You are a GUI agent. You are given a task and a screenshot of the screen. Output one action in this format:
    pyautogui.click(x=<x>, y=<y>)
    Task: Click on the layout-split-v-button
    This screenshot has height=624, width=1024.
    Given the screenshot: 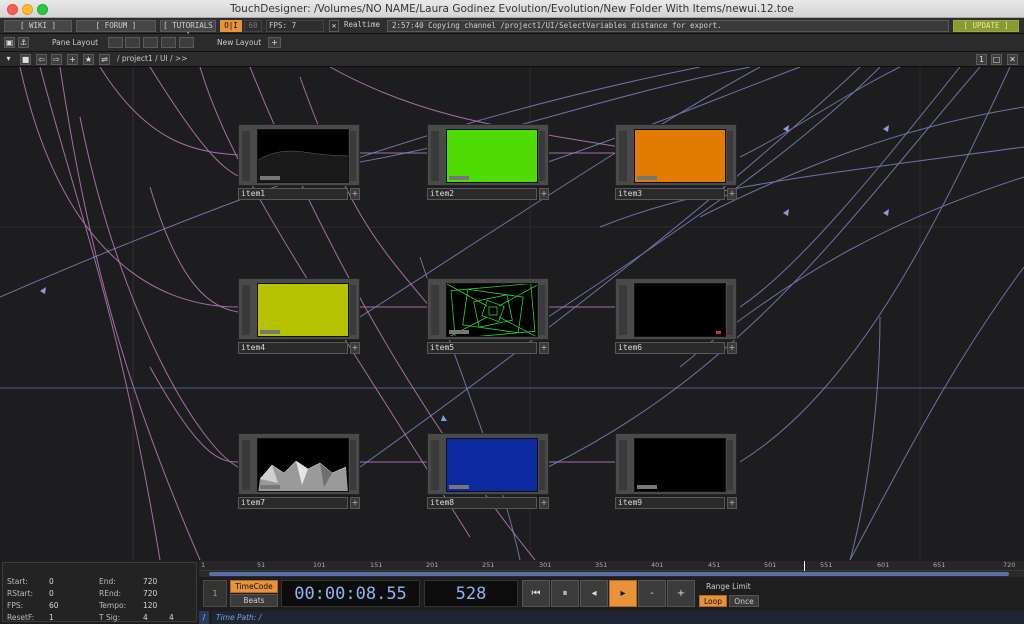 What is the action you would take?
    pyautogui.click(x=132, y=42)
    